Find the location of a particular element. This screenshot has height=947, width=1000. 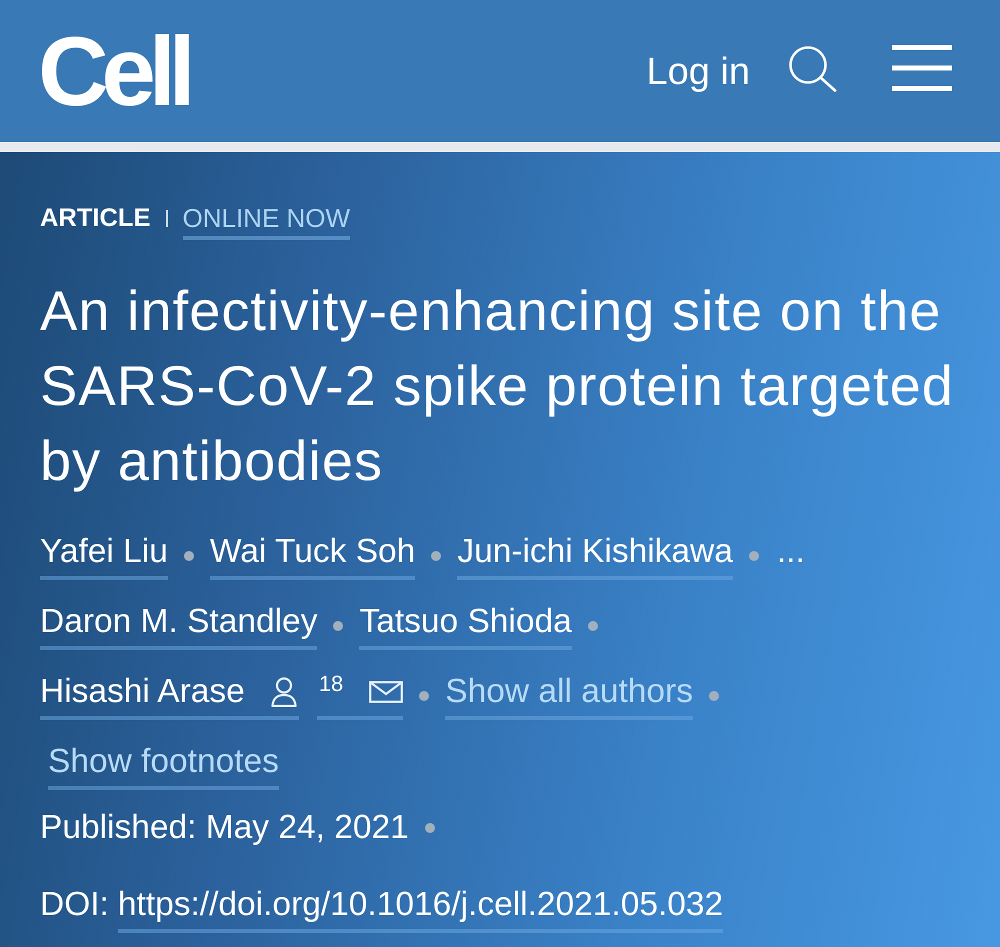

cell-logo: Cell is located at coordinates (113, 71).